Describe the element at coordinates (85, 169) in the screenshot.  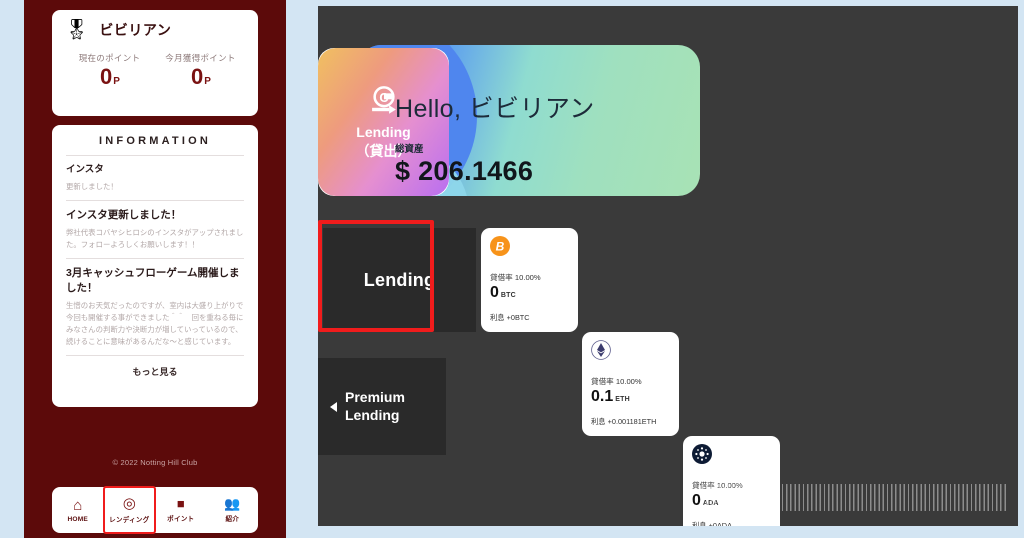
I see `information-item-heading: インスタ` at that location.